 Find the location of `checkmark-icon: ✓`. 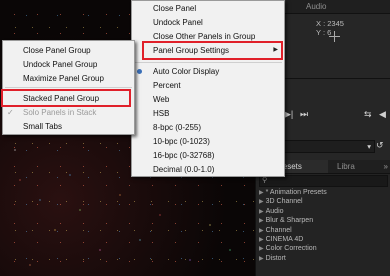

checkmark-icon: ✓ is located at coordinates (10, 112).